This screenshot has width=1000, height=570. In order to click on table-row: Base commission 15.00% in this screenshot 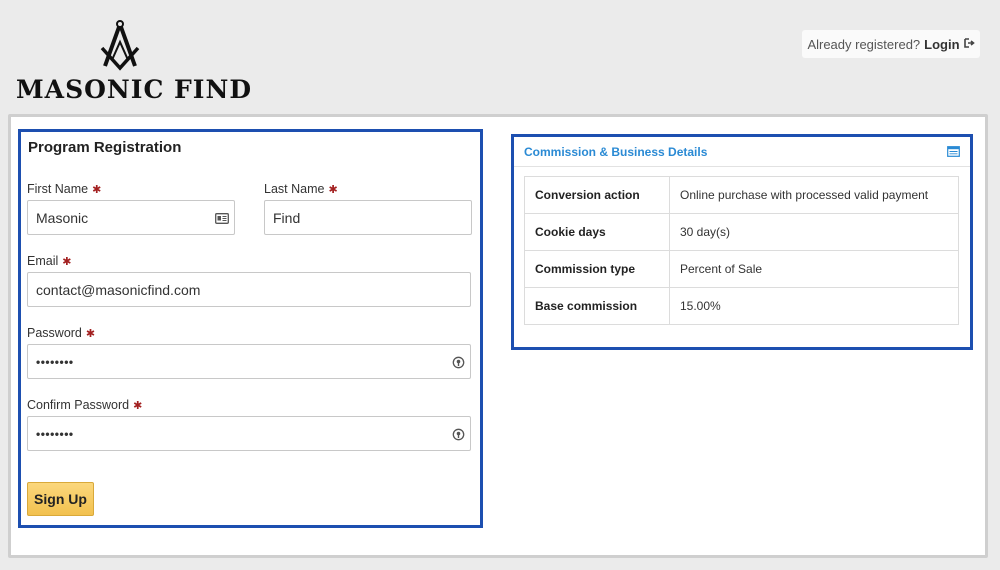, I will do `click(741, 306)`.